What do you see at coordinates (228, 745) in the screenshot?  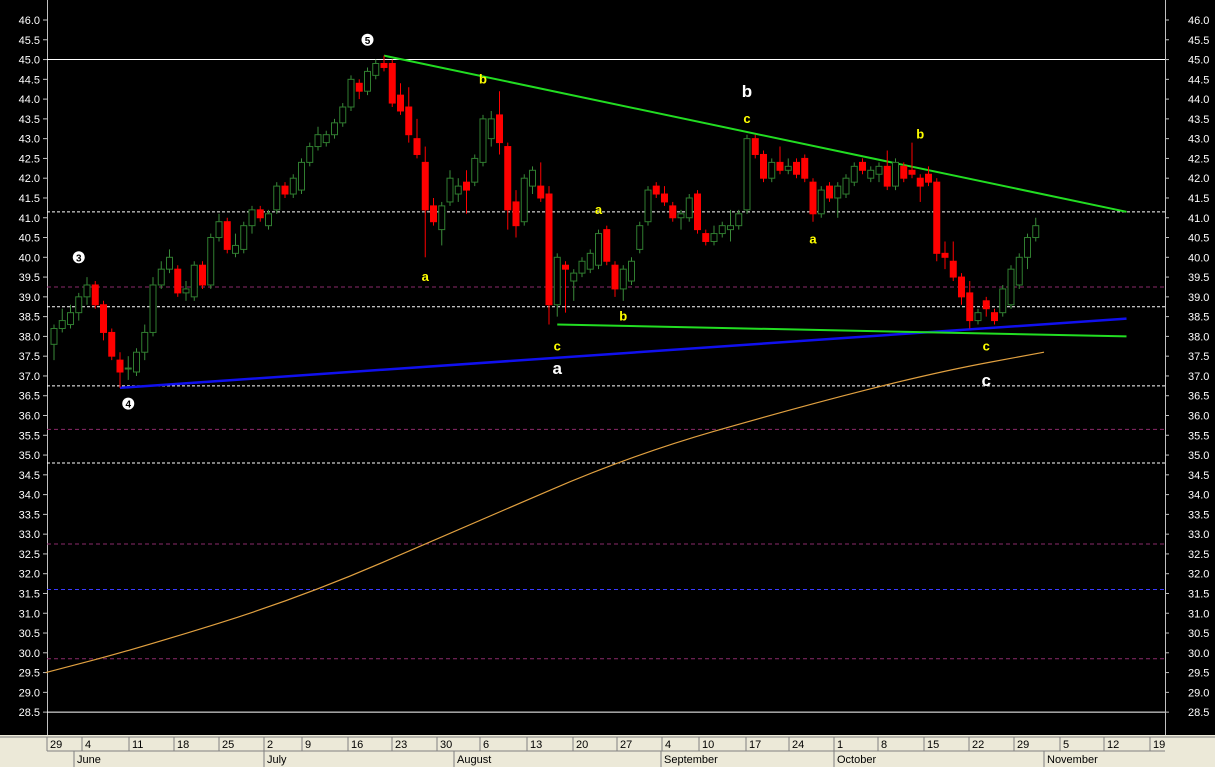 I see `x-tick-label: 25` at bounding box center [228, 745].